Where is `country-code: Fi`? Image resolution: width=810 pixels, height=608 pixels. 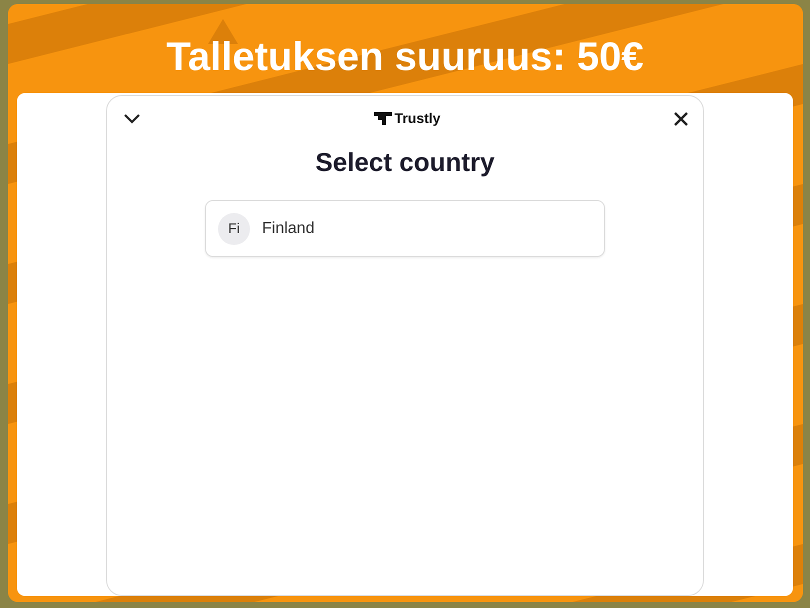 country-code: Fi is located at coordinates (234, 228).